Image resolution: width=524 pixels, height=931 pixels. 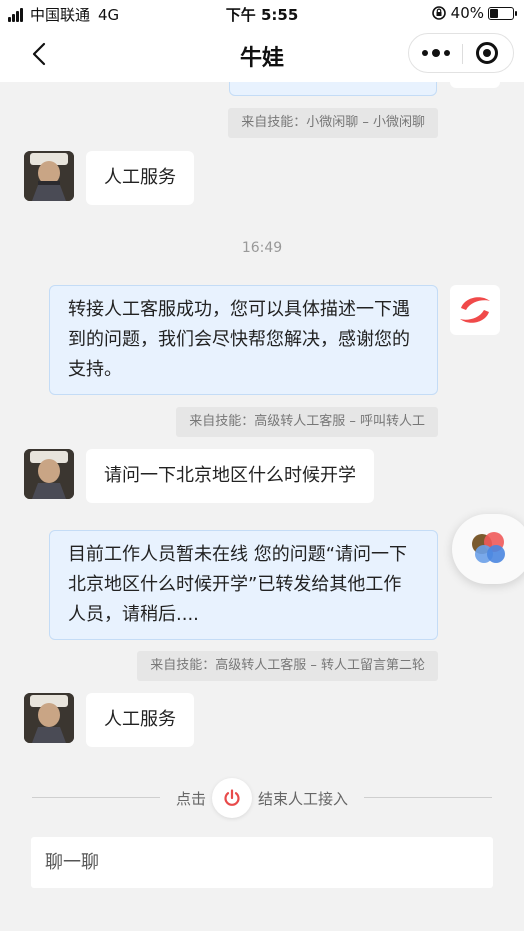 I want to click on status-bar: 中国联通 4G 下午 5:55 40%, so click(x=262, y=14).